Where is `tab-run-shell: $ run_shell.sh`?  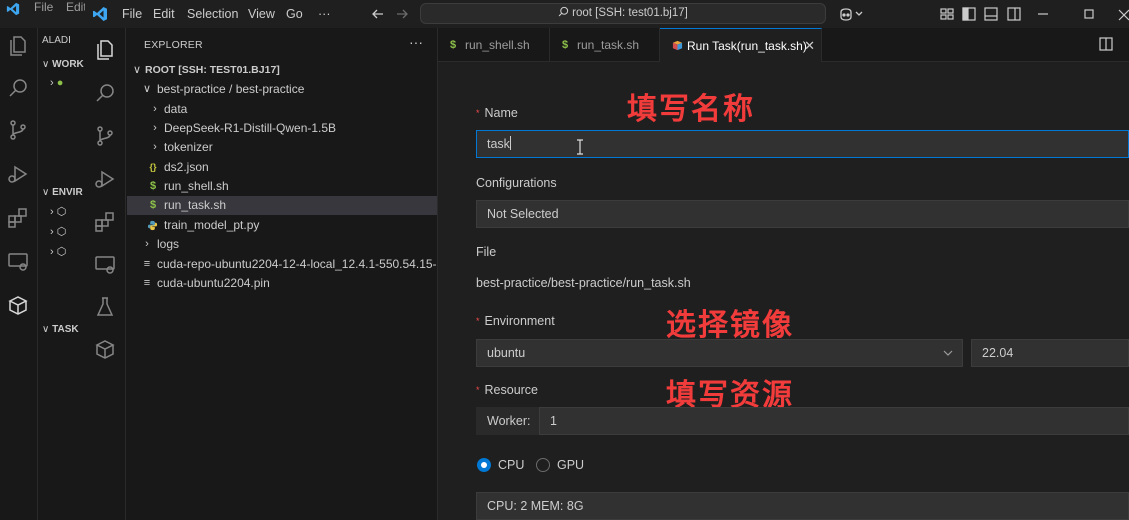 tab-run-shell: $ run_shell.sh is located at coordinates (494, 45).